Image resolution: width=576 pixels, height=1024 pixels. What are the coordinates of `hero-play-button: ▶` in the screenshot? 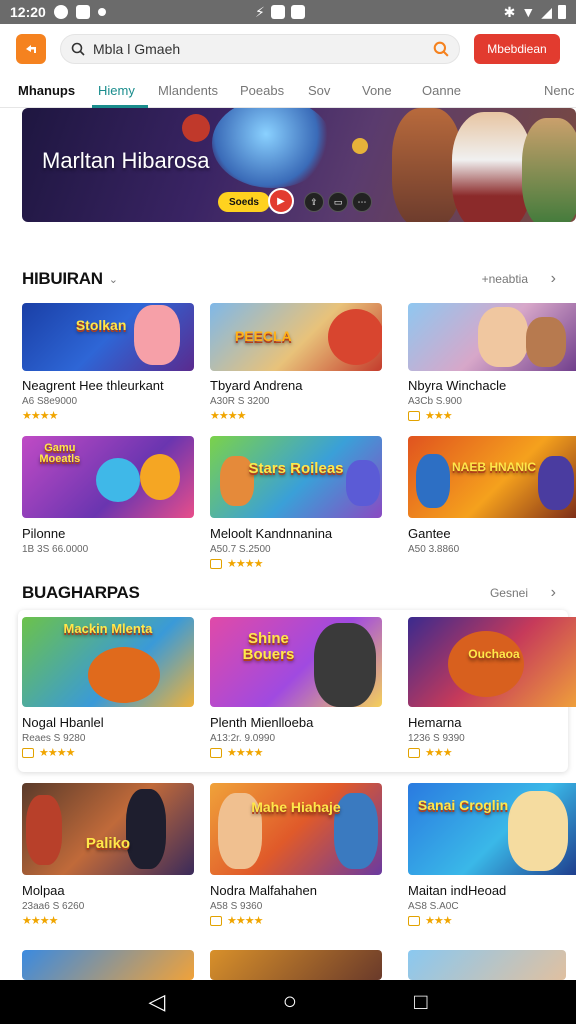 It's located at (281, 201).